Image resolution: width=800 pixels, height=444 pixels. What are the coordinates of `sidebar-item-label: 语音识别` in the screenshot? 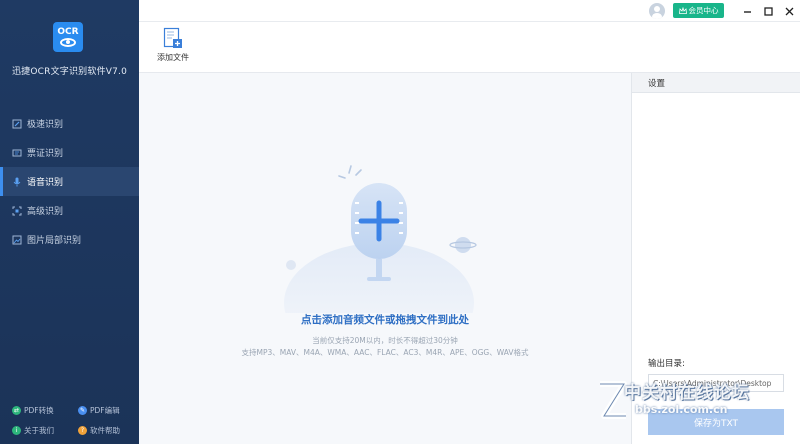 It's located at (45, 183).